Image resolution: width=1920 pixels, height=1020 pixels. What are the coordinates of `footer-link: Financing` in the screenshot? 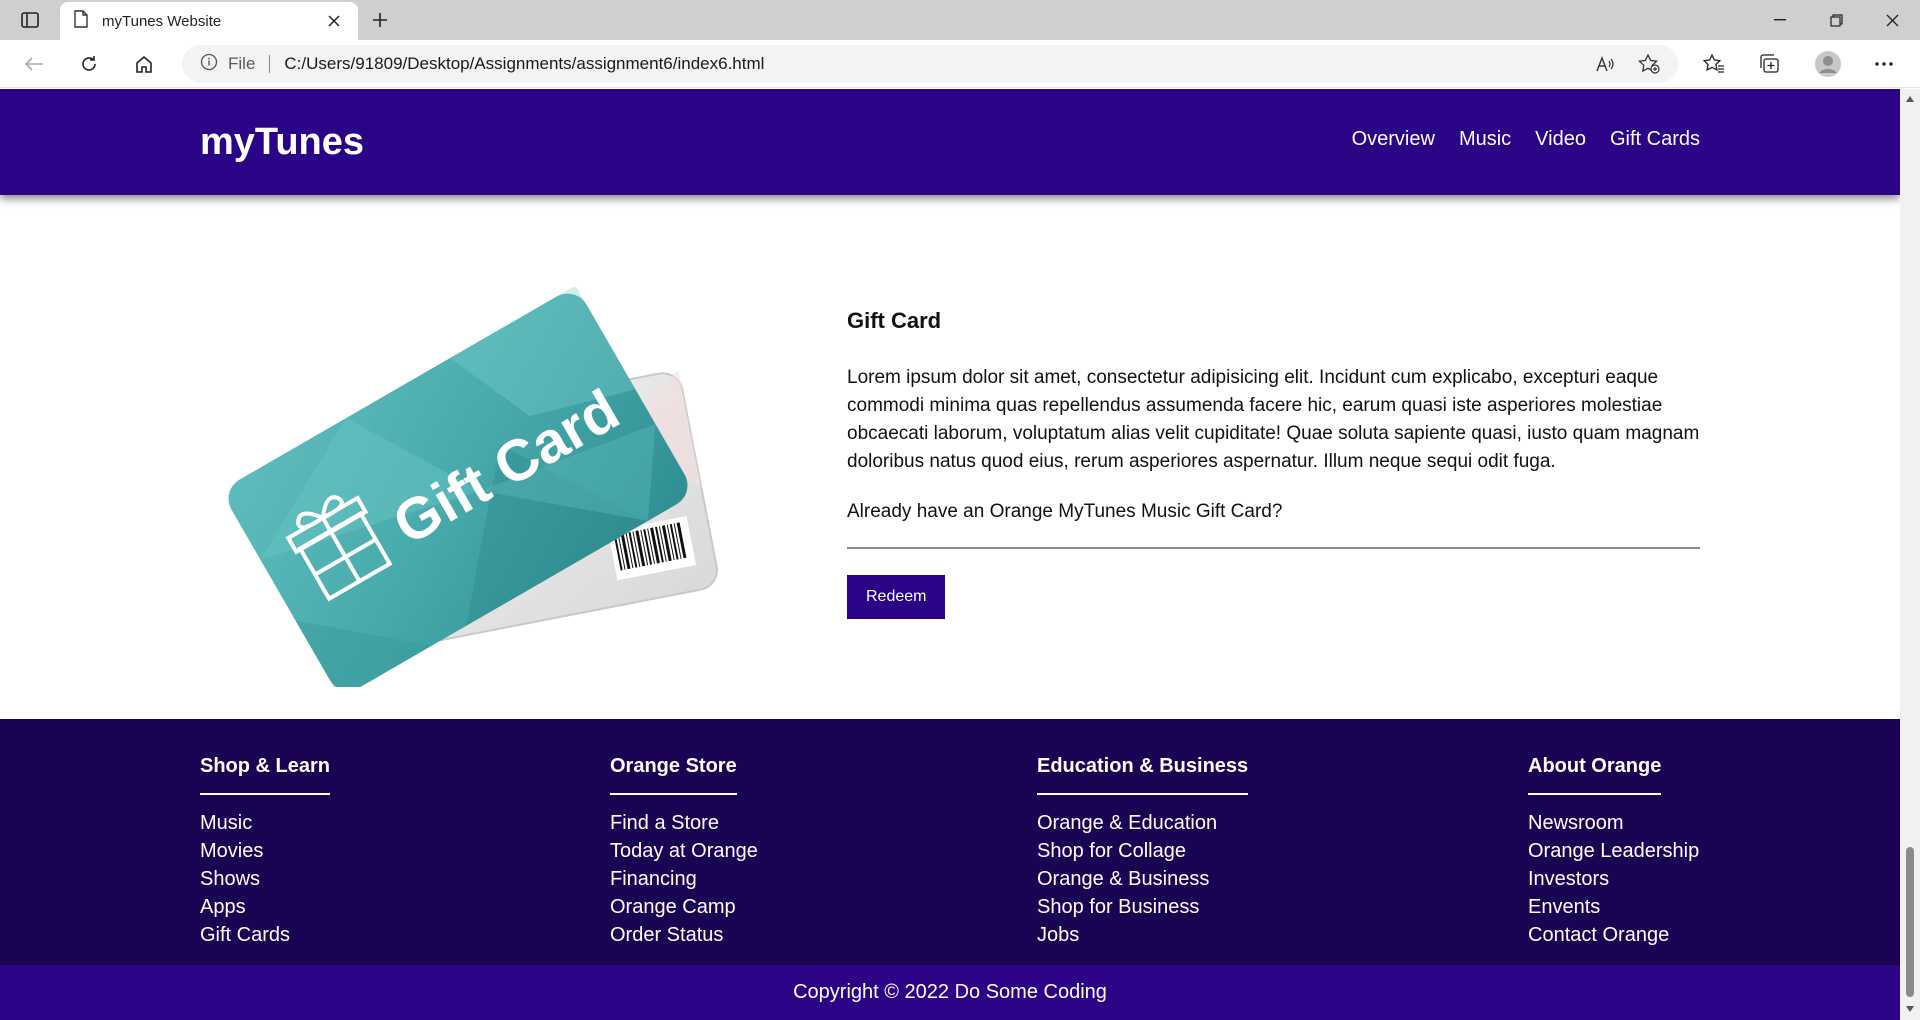 It's located at (684, 879).